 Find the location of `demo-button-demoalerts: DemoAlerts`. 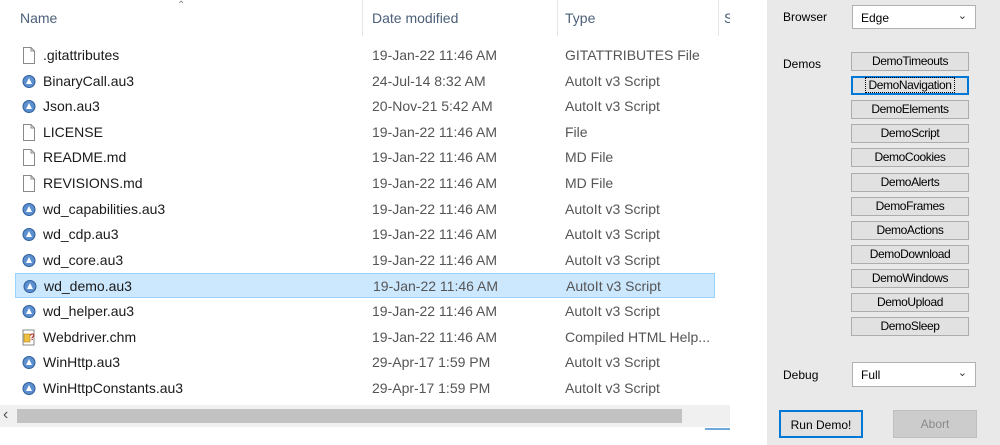

demo-button-demoalerts: DemoAlerts is located at coordinates (910, 182).